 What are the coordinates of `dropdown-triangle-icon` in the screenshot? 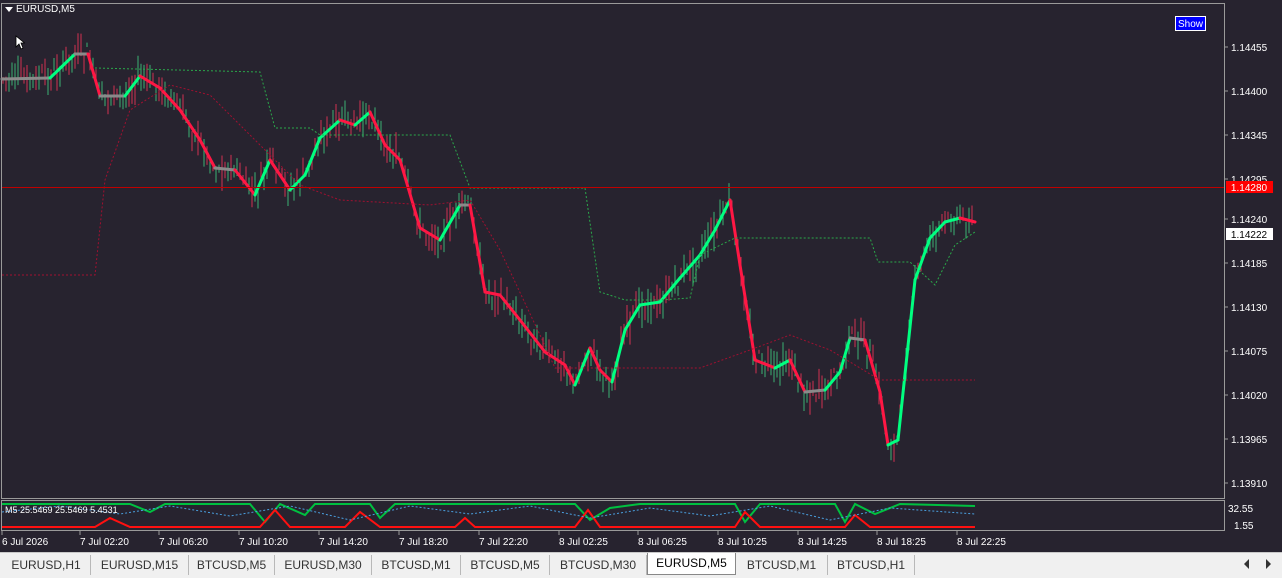 It's located at (9, 9).